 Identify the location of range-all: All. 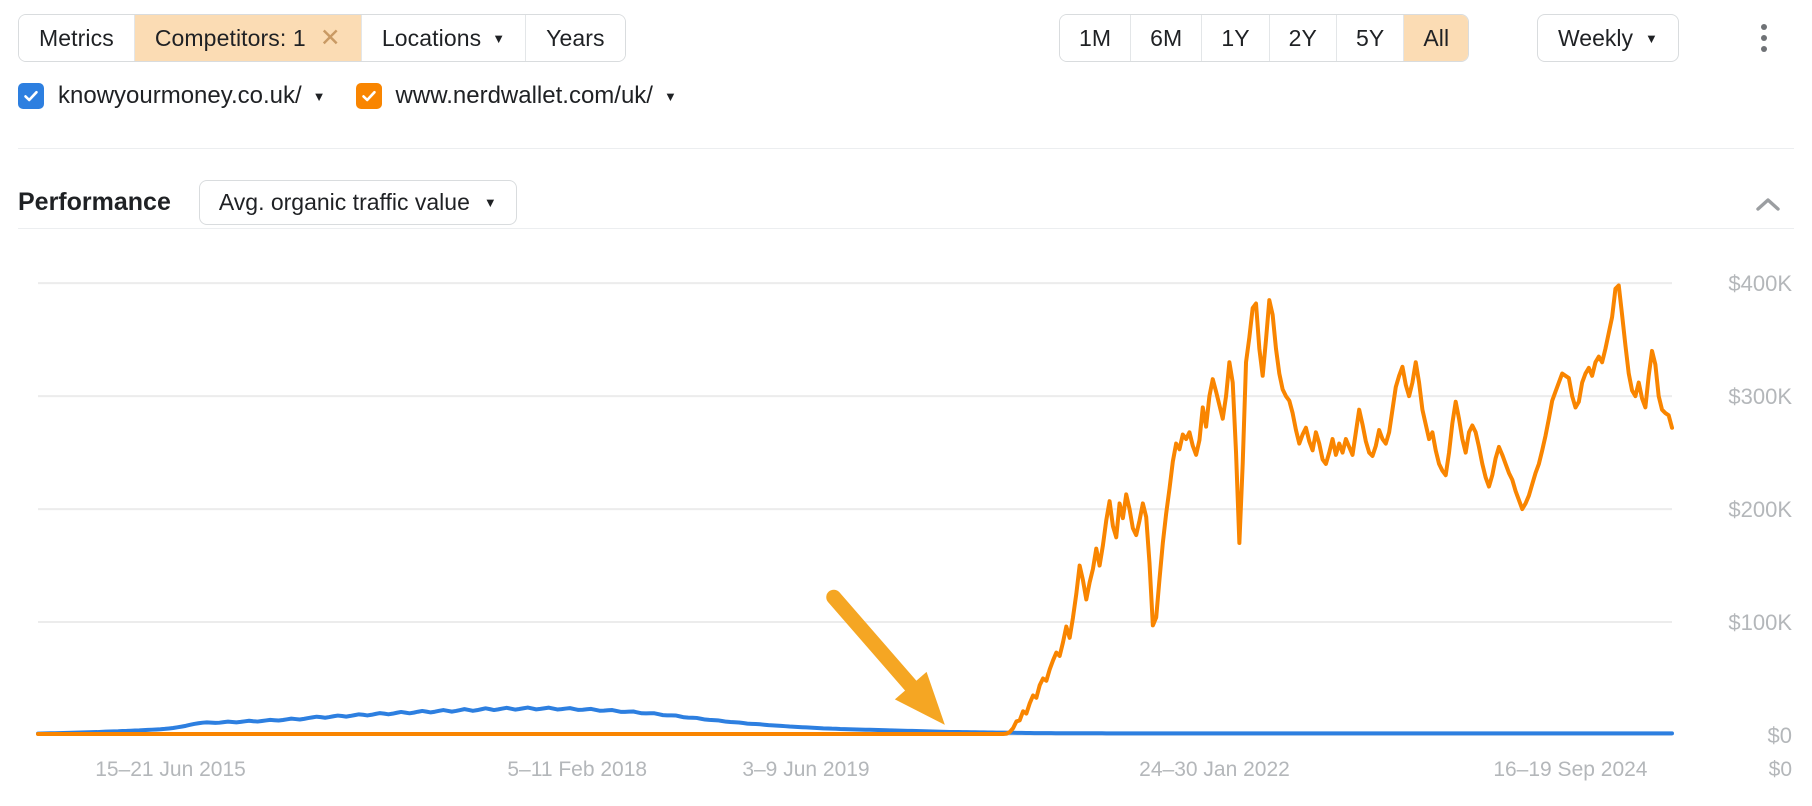
(1436, 38).